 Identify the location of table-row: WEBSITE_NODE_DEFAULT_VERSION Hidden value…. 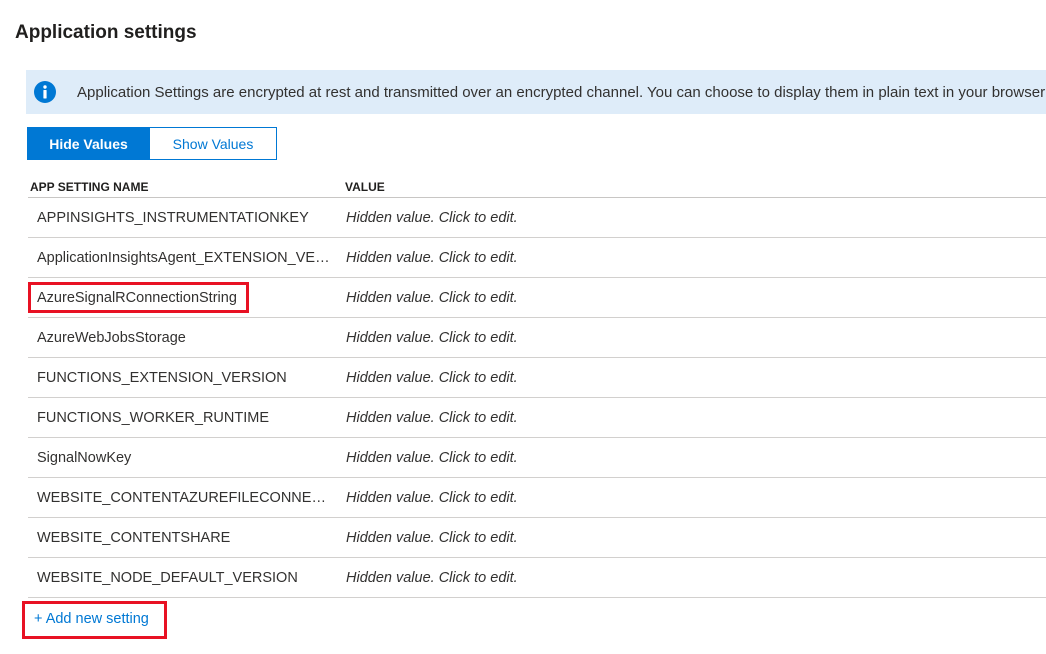
(537, 578).